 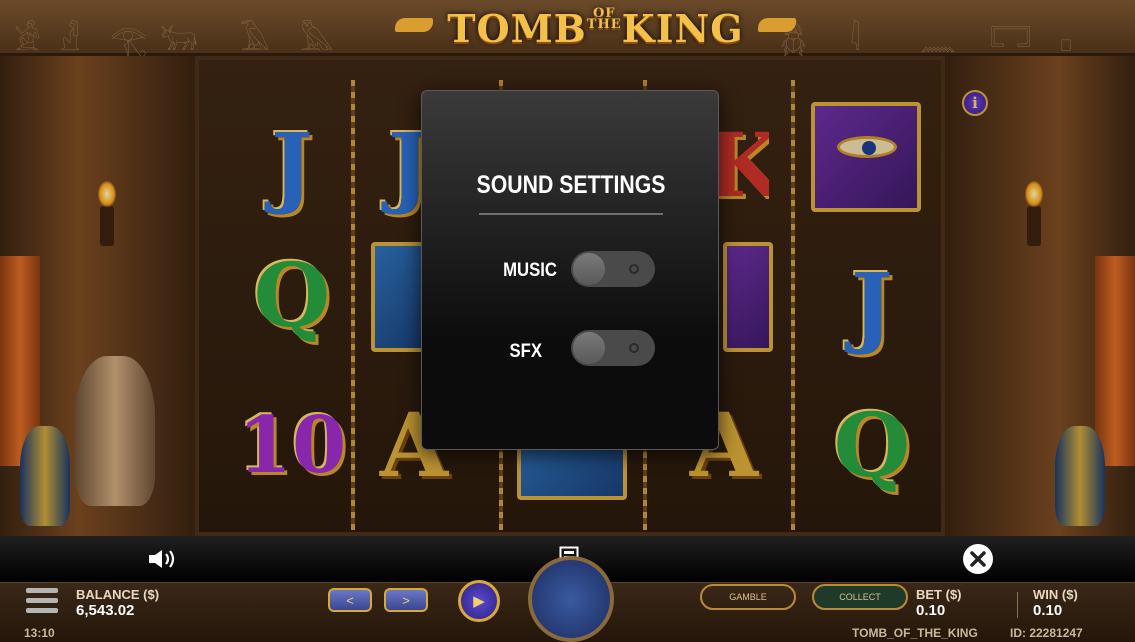 I want to click on logo-wing-left, so click(x=414, y=25).